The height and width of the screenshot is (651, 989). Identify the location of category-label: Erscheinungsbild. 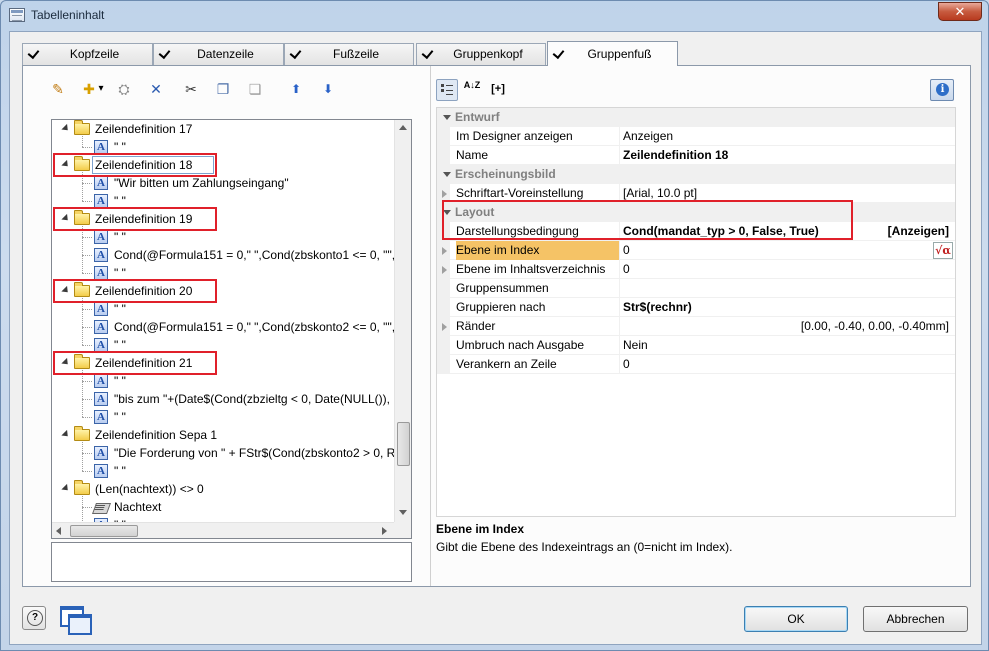
(505, 174).